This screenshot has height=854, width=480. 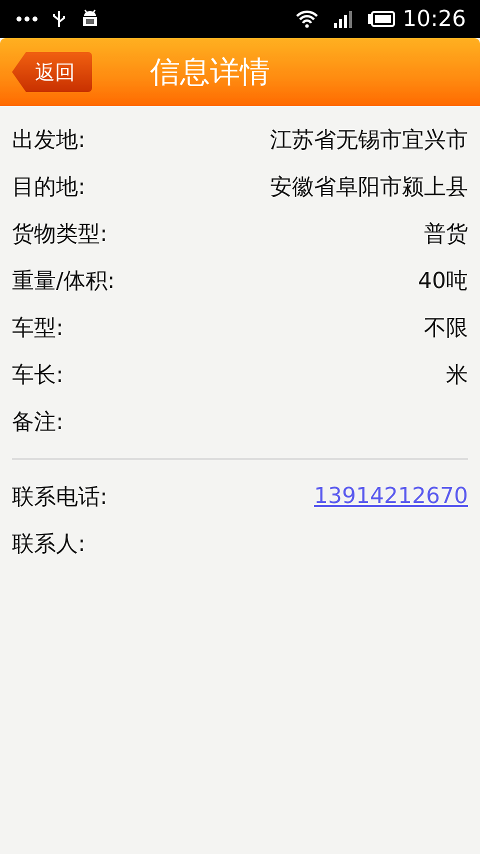 I want to click on field-label: 车长:, so click(x=38, y=376).